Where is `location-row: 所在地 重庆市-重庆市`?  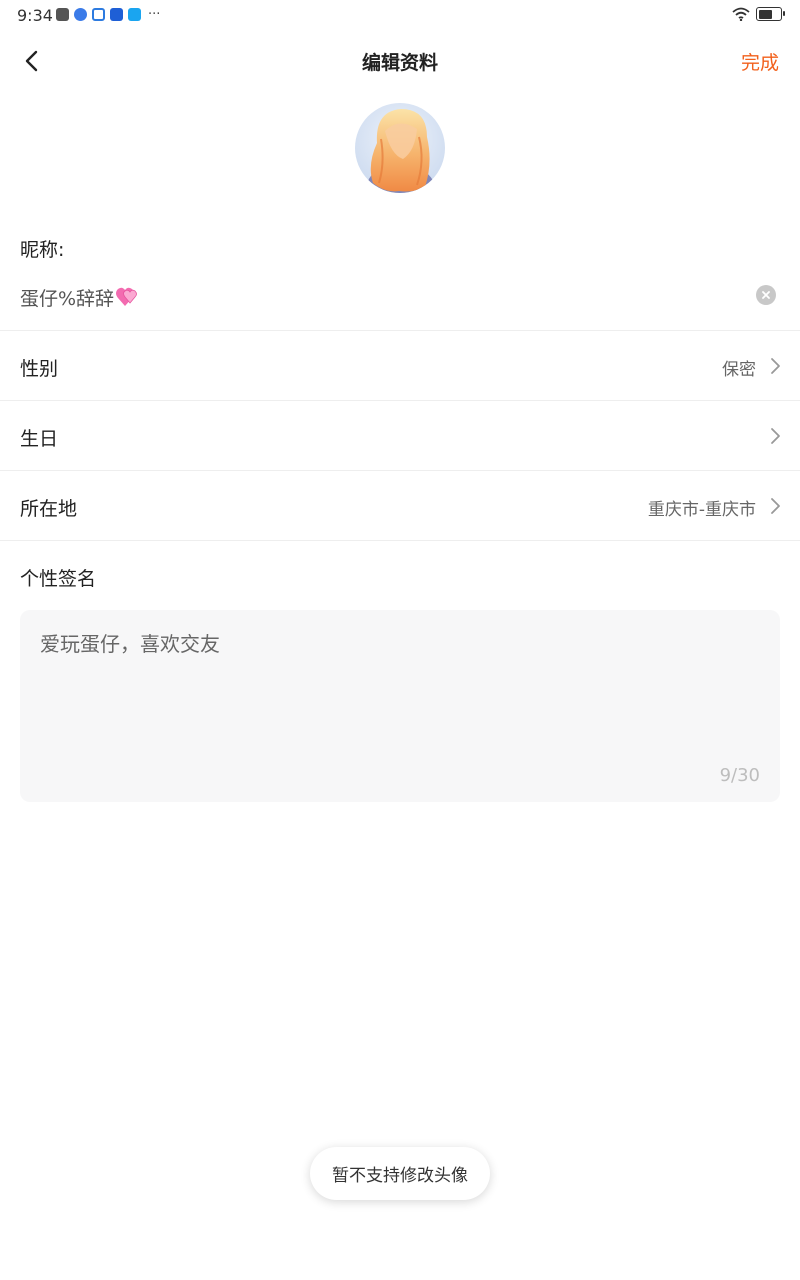 location-row: 所在地 重庆市-重庆市 is located at coordinates (400, 506).